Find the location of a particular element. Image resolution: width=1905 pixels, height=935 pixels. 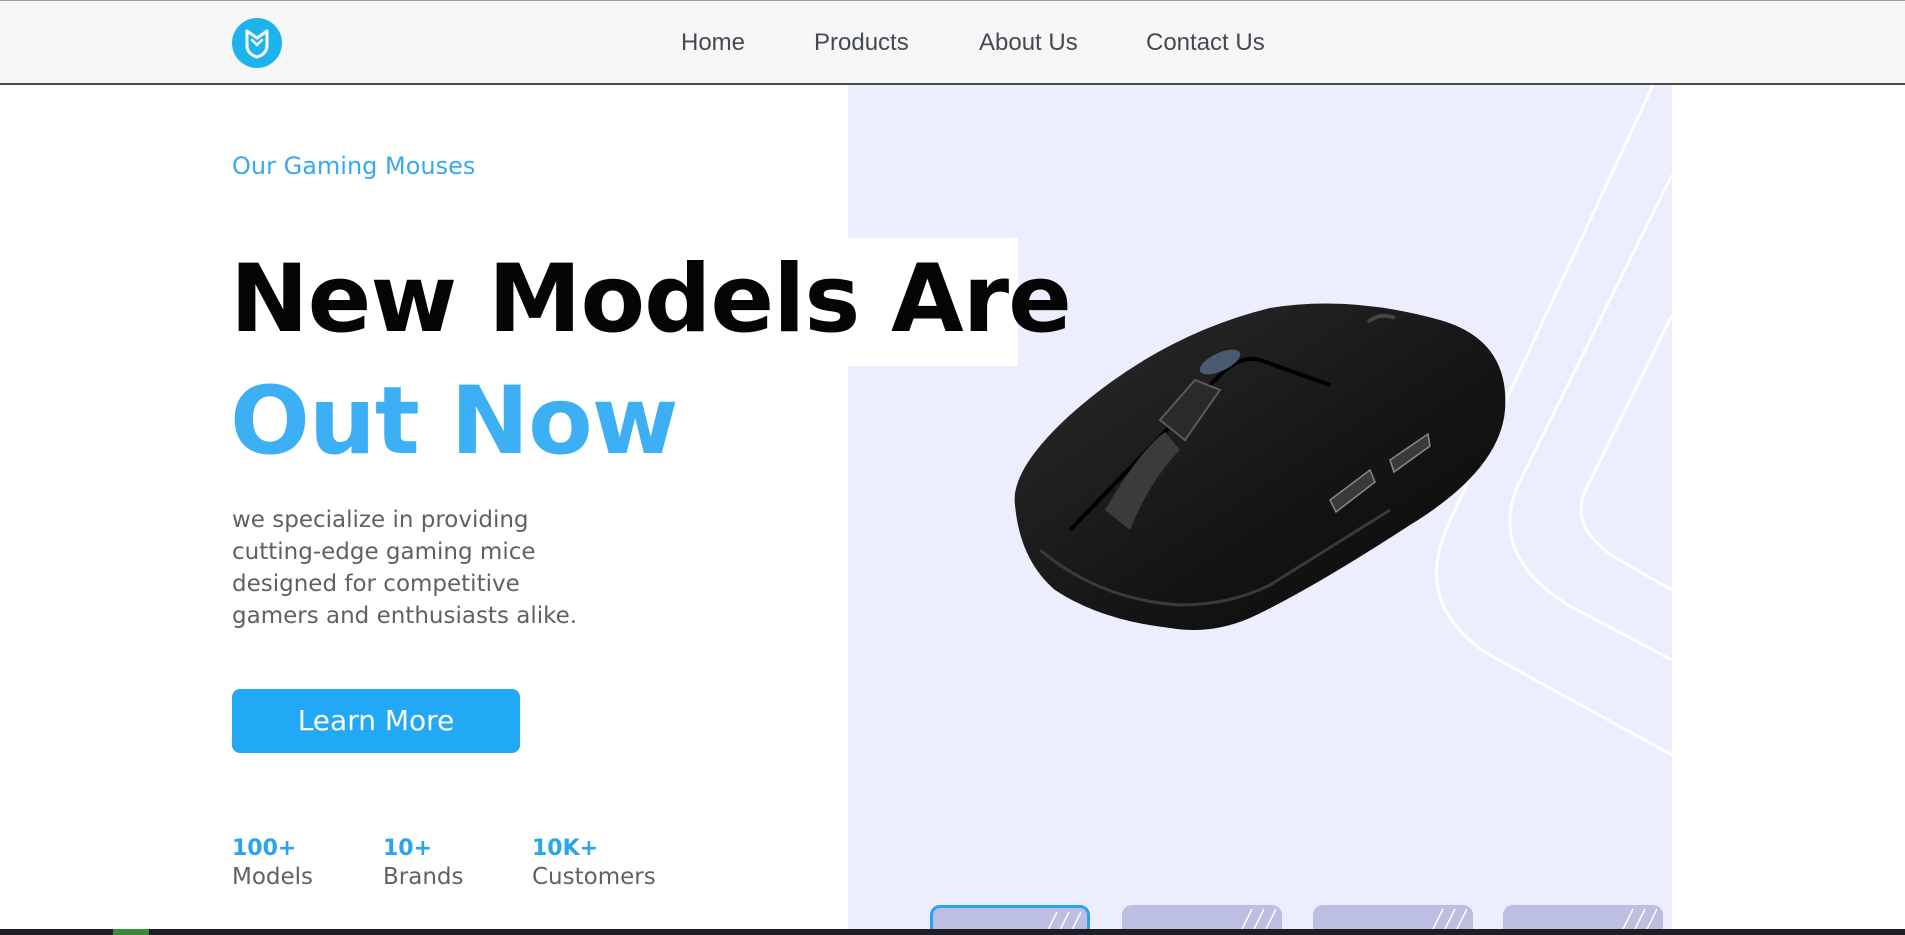

stat-brands: 10+ Brands is located at coordinates (423, 863).